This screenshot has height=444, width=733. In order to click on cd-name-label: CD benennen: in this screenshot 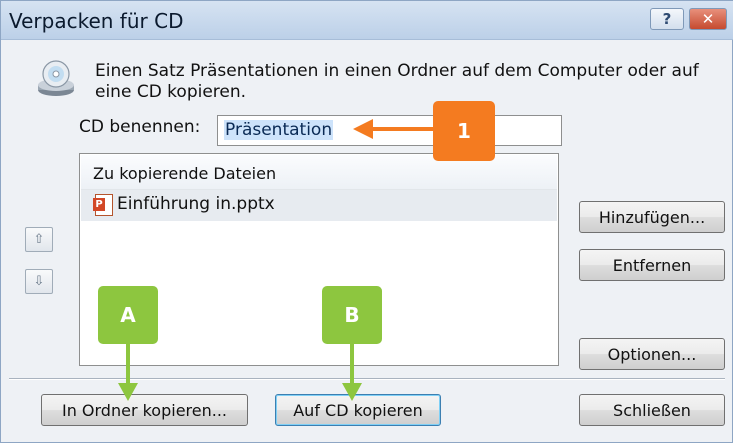, I will do `click(140, 127)`.